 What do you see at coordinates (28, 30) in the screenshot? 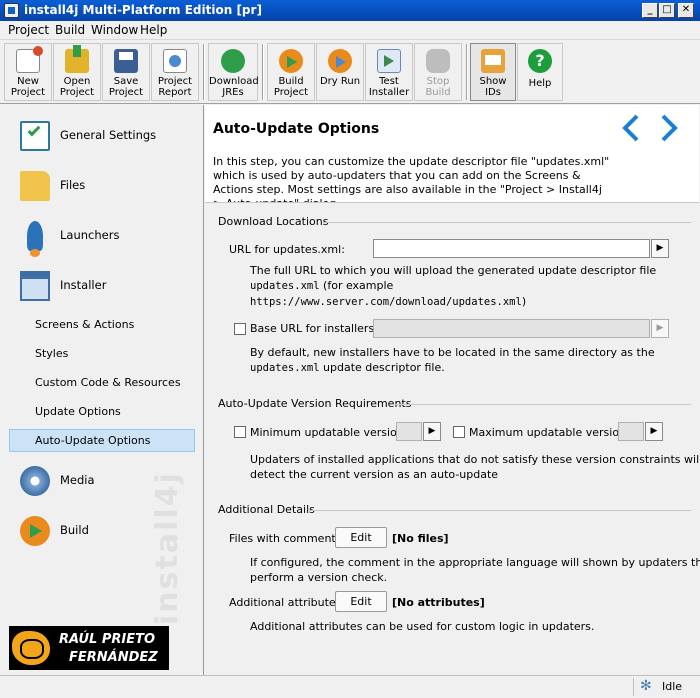
I see `menu-project: Project` at bounding box center [28, 30].